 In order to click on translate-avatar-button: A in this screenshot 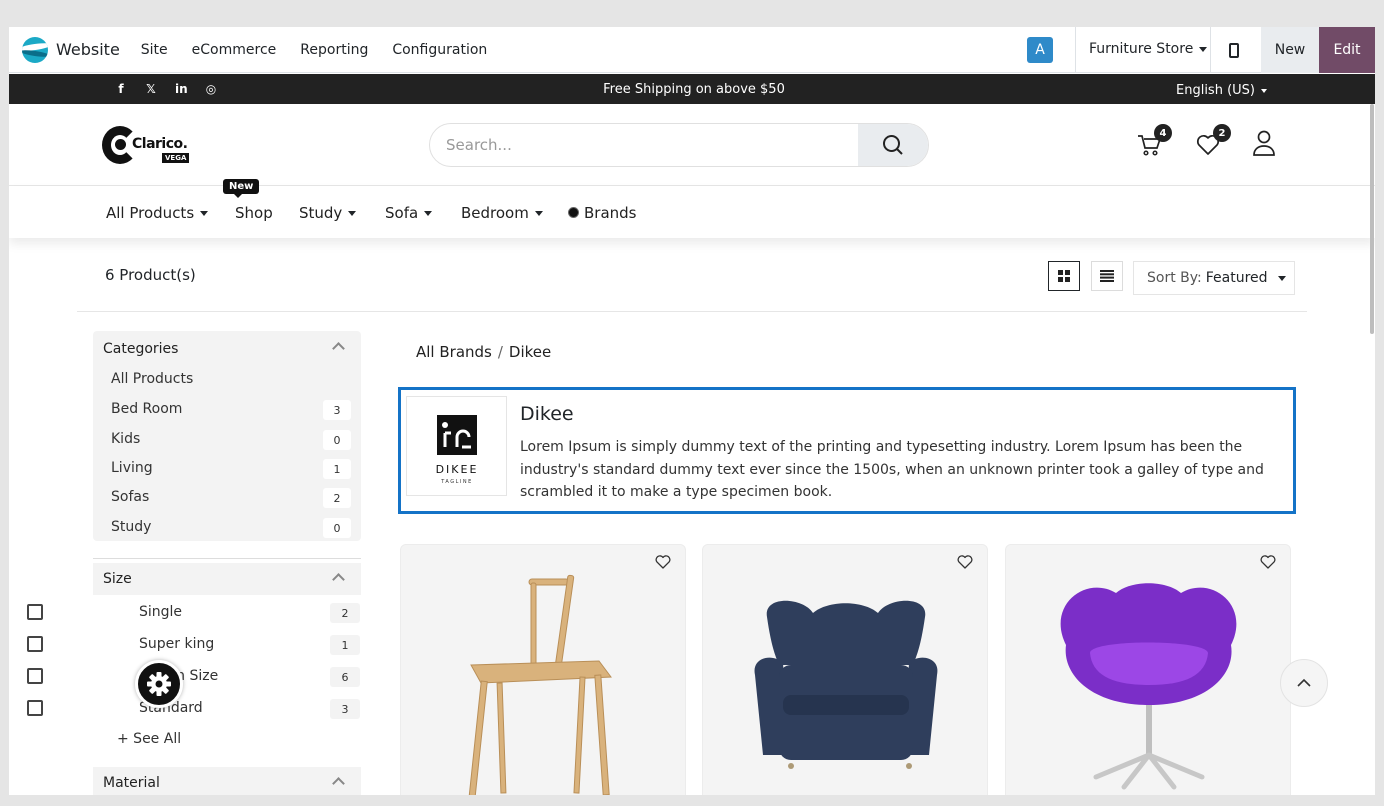, I will do `click(1040, 50)`.